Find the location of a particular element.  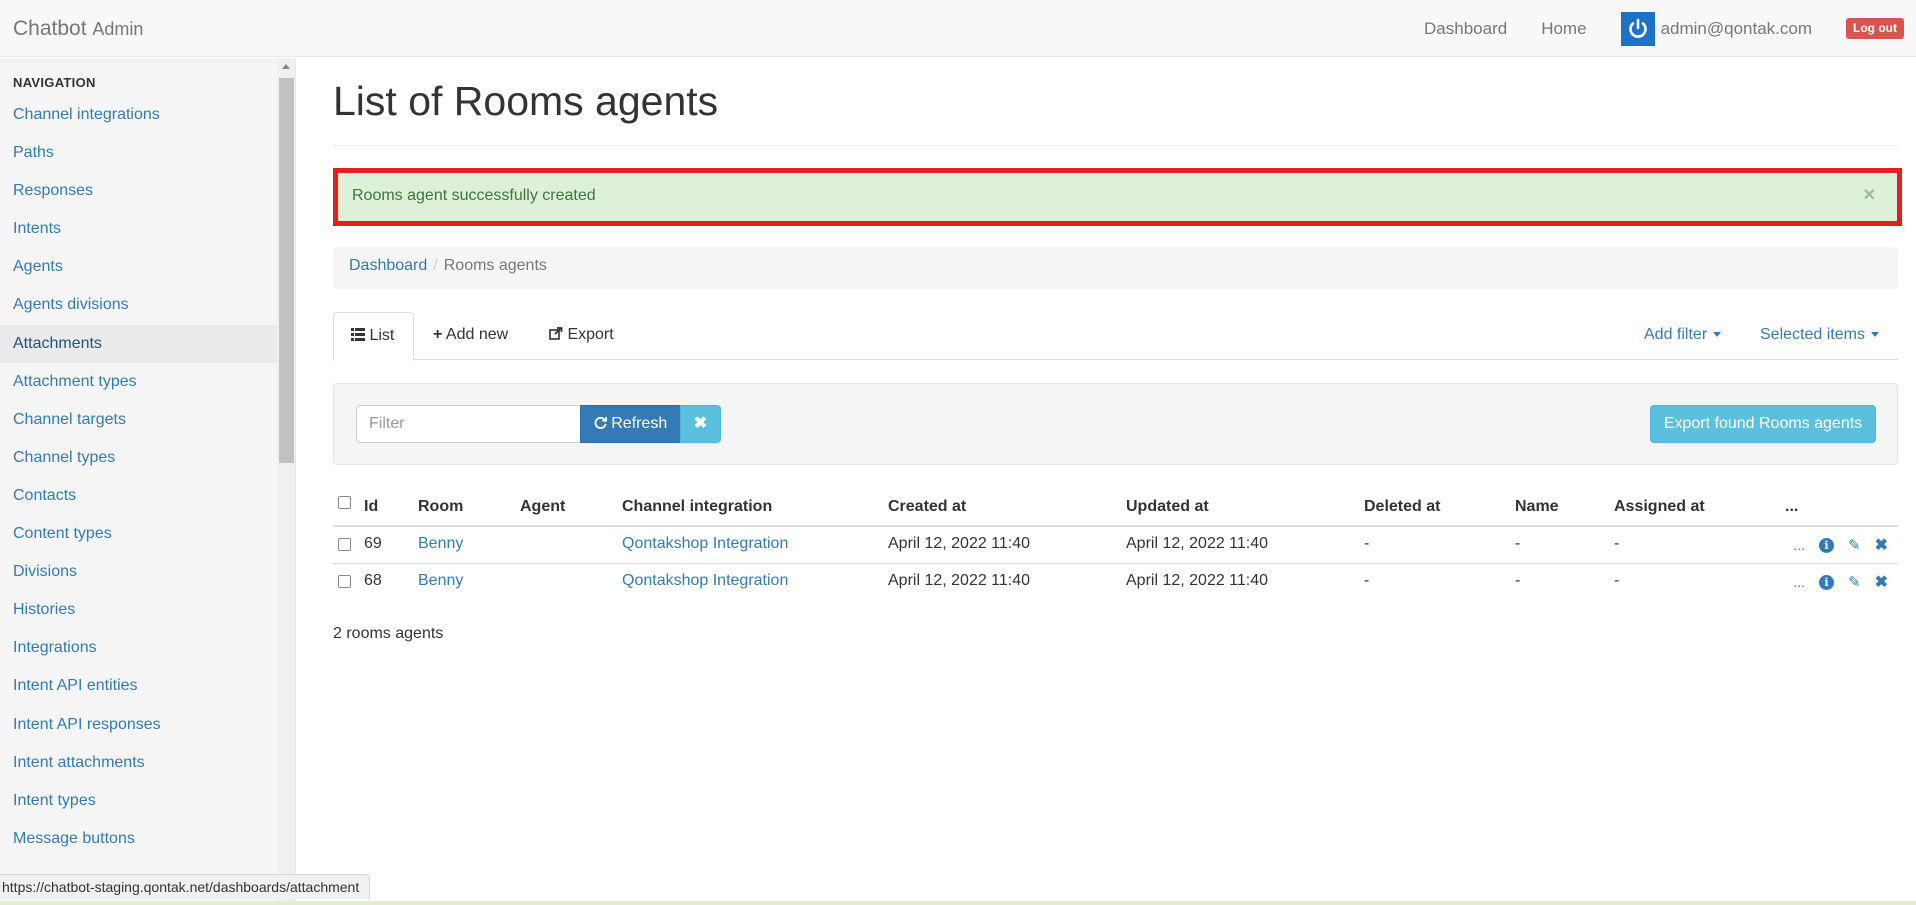

cell-id: 69 is located at coordinates (373, 543).